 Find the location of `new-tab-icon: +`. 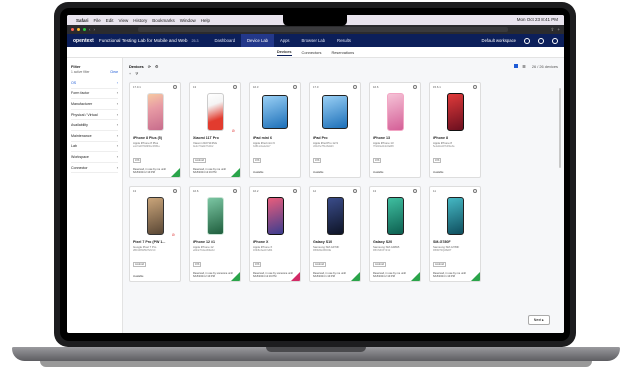

new-tab-icon: + is located at coordinates (558, 29).